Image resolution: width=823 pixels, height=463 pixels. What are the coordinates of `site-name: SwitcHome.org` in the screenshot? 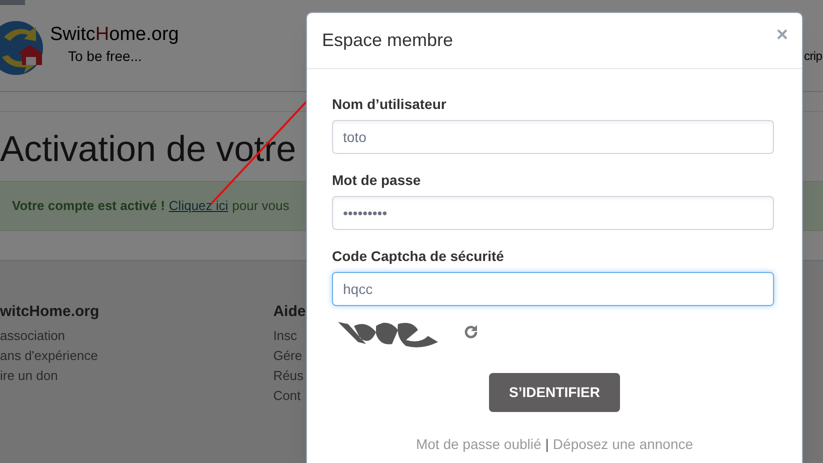 It's located at (114, 35).